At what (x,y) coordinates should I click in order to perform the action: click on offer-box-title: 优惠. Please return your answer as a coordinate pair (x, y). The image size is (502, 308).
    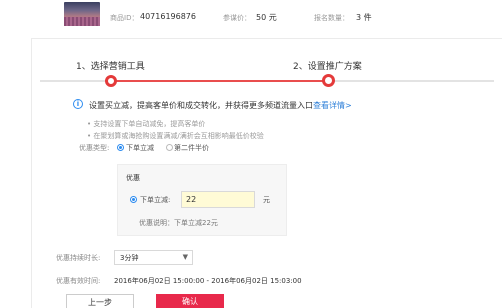
    Looking at the image, I should click on (133, 178).